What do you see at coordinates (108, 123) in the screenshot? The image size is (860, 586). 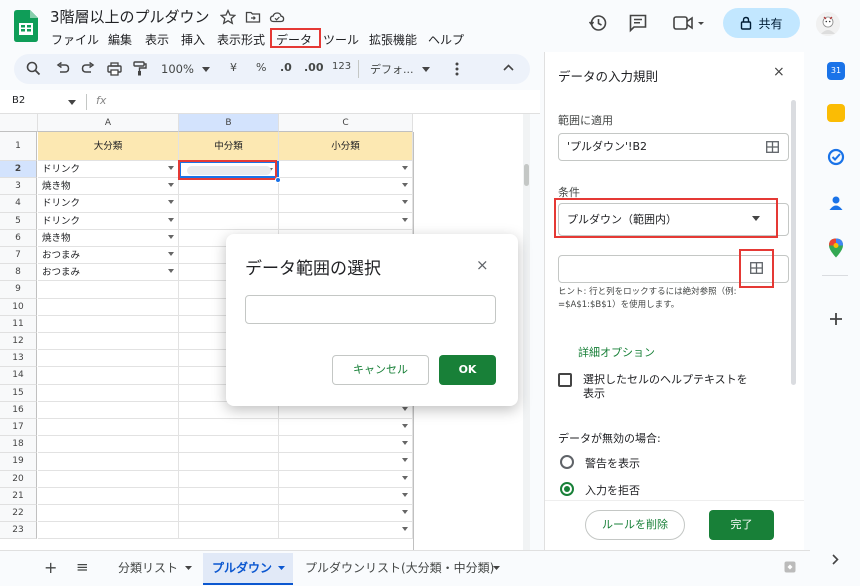 I see `column-header-a: A` at bounding box center [108, 123].